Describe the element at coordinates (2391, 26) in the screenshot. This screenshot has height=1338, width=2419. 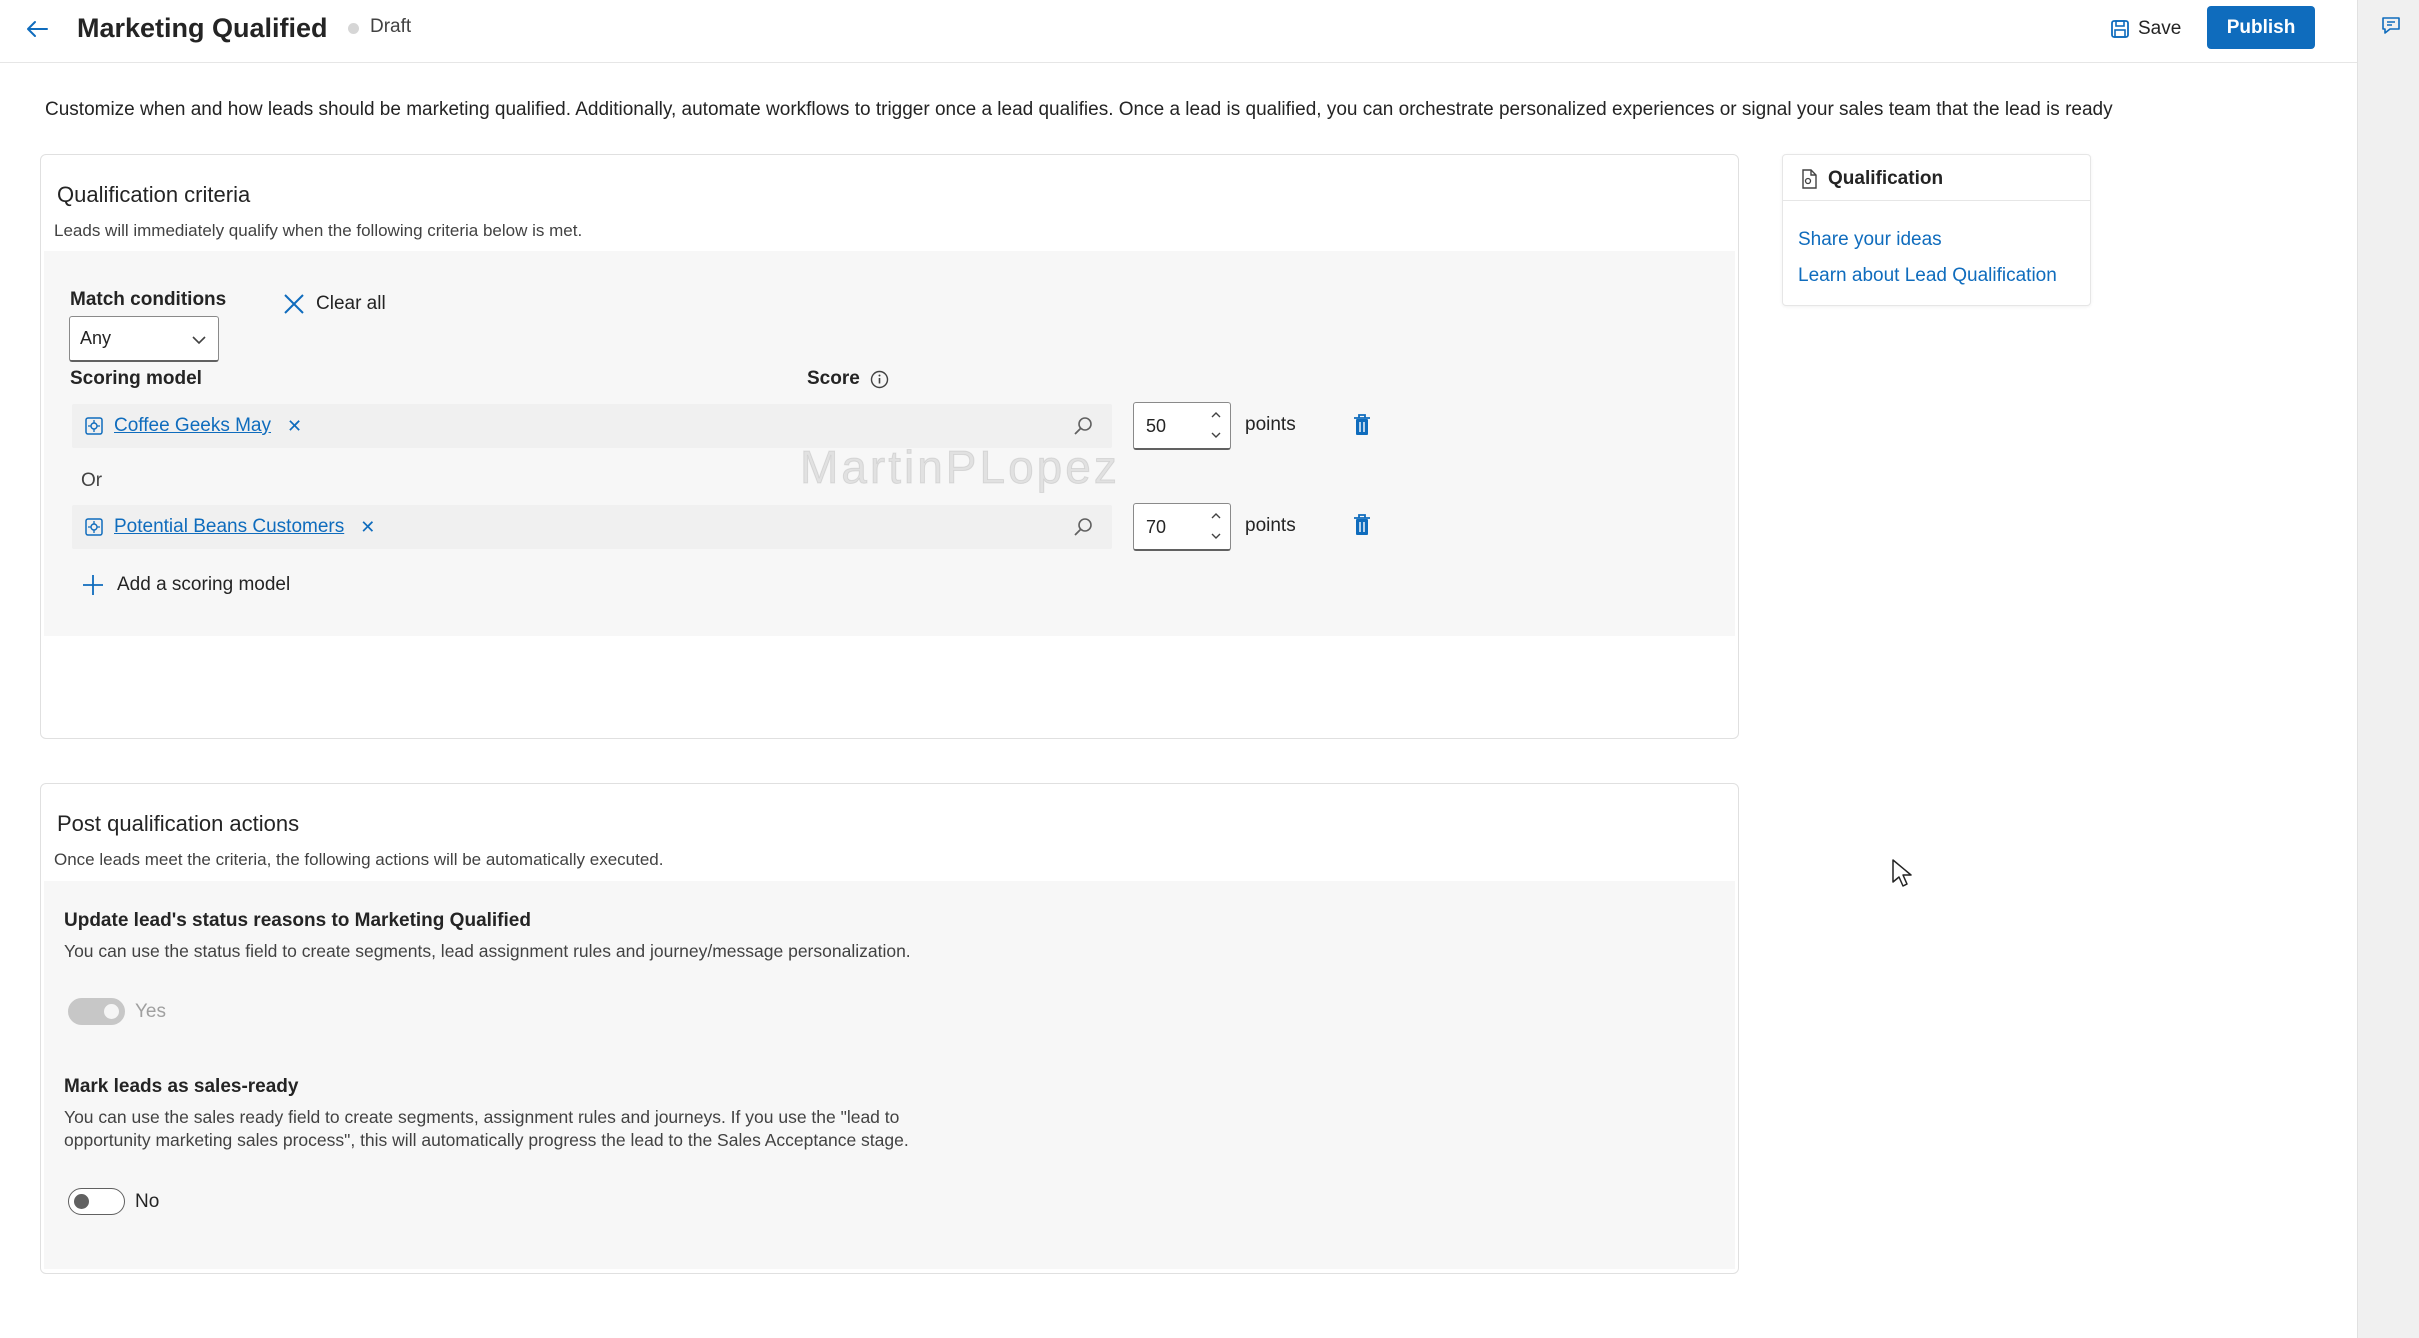
I see `chat-icon` at that location.